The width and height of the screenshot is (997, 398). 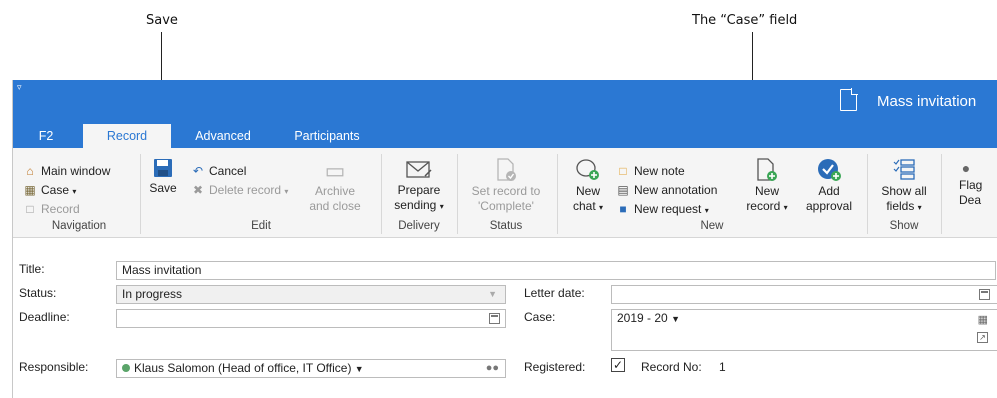 What do you see at coordinates (506, 186) in the screenshot?
I see `set-record-complete-button: Set record to 'Complete'` at bounding box center [506, 186].